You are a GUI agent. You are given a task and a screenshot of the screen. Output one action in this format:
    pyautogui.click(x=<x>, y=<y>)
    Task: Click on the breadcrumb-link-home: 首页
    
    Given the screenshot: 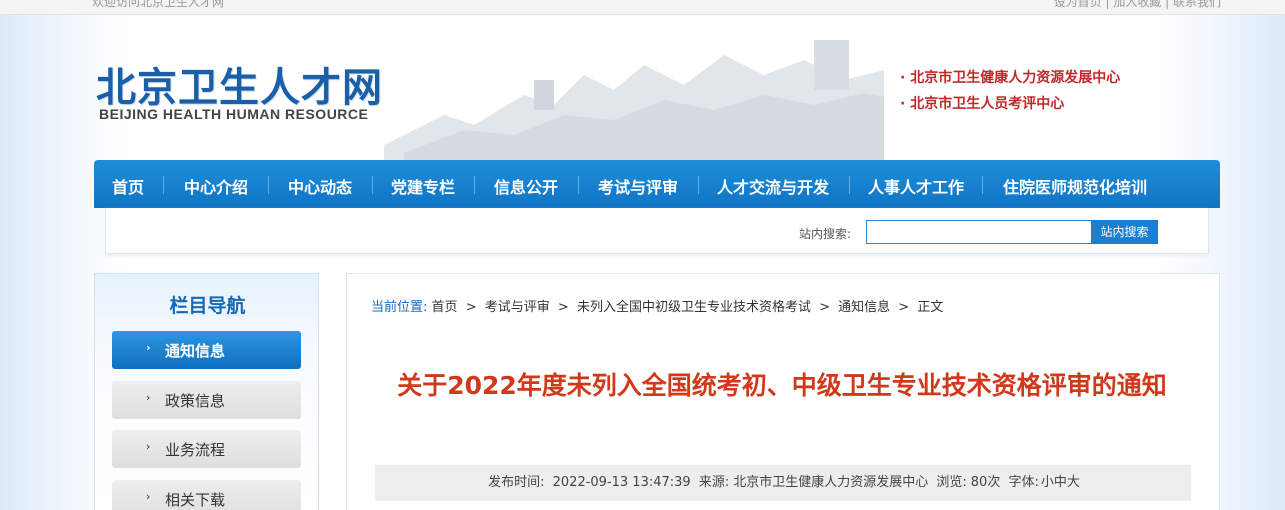 What is the action you would take?
    pyautogui.click(x=445, y=307)
    